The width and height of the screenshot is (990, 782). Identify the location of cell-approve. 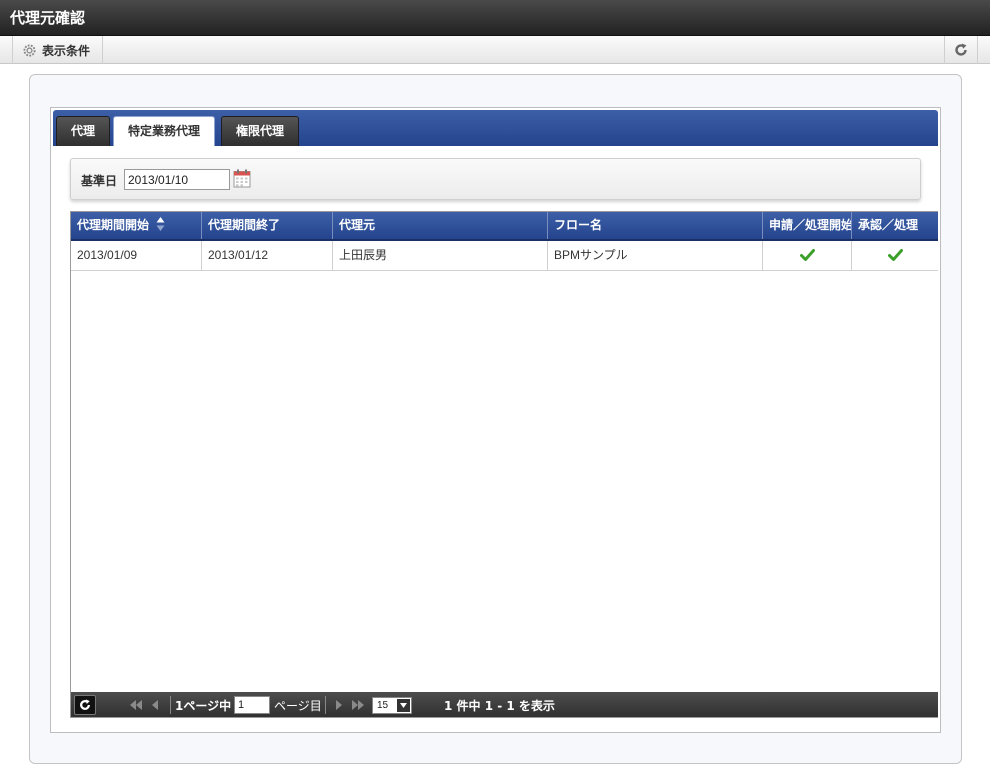
(895, 255).